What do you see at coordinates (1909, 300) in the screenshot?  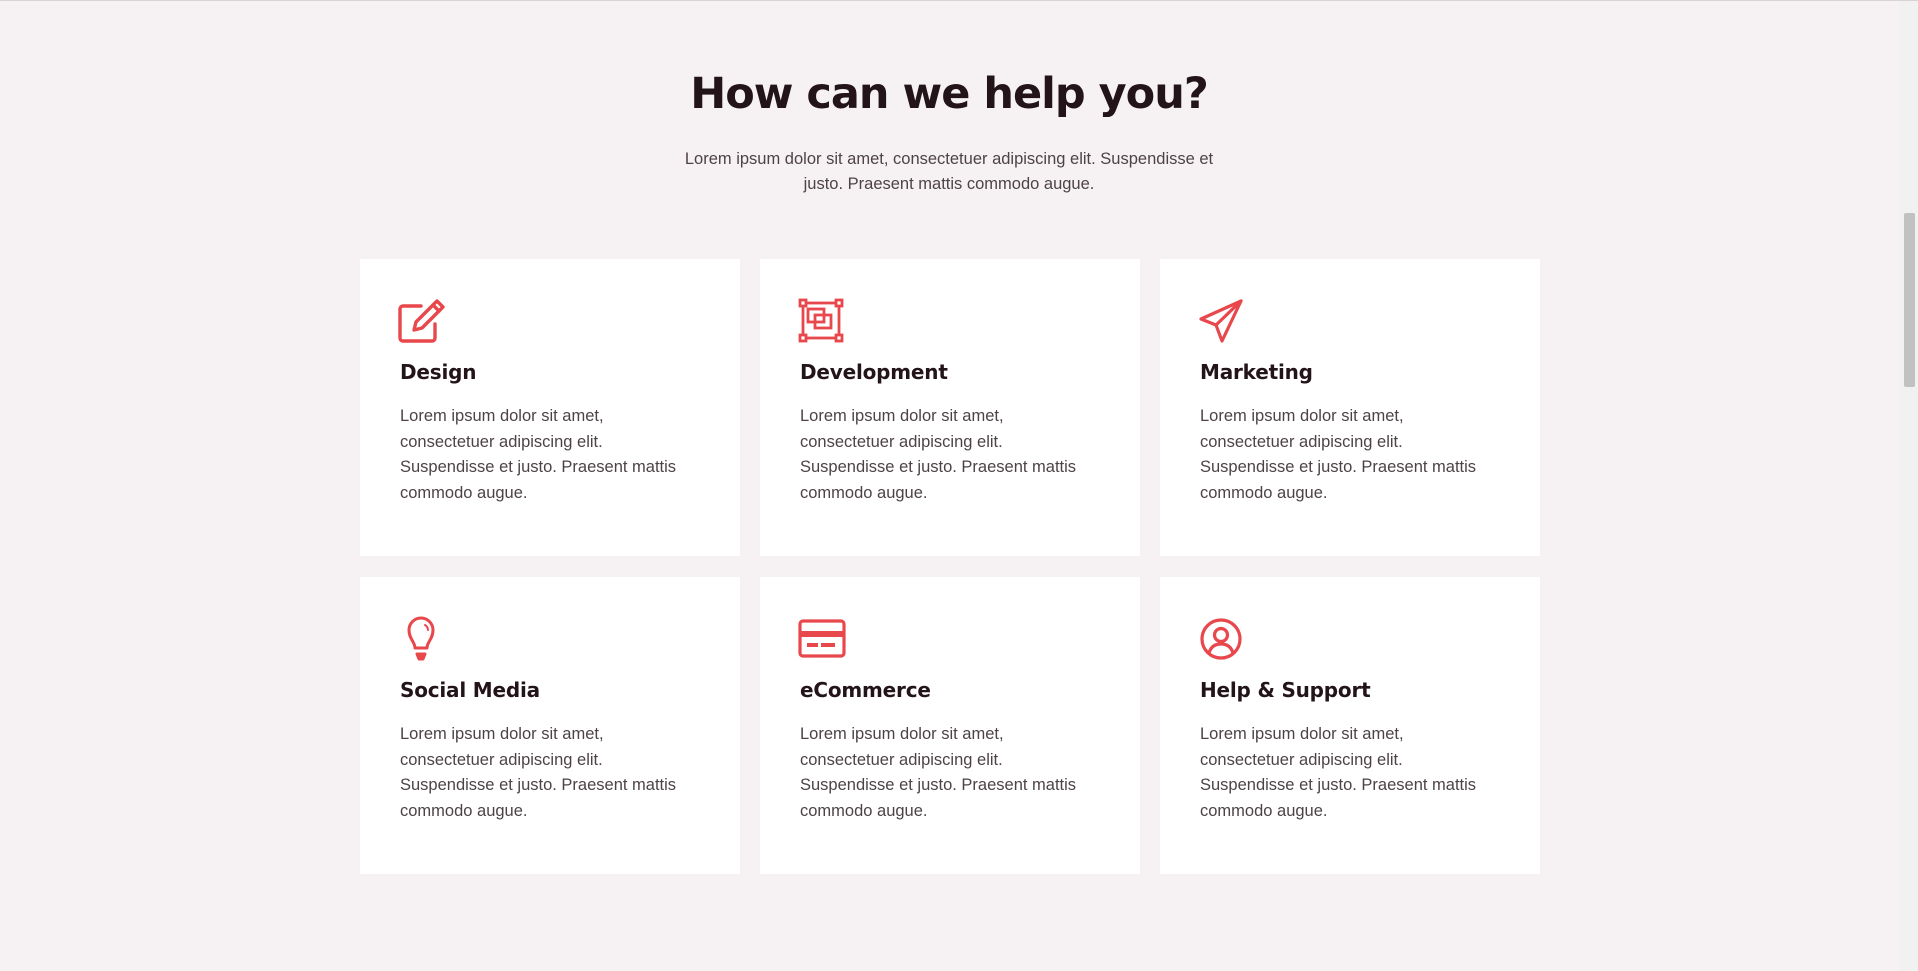 I see `scrollbar-thumb` at bounding box center [1909, 300].